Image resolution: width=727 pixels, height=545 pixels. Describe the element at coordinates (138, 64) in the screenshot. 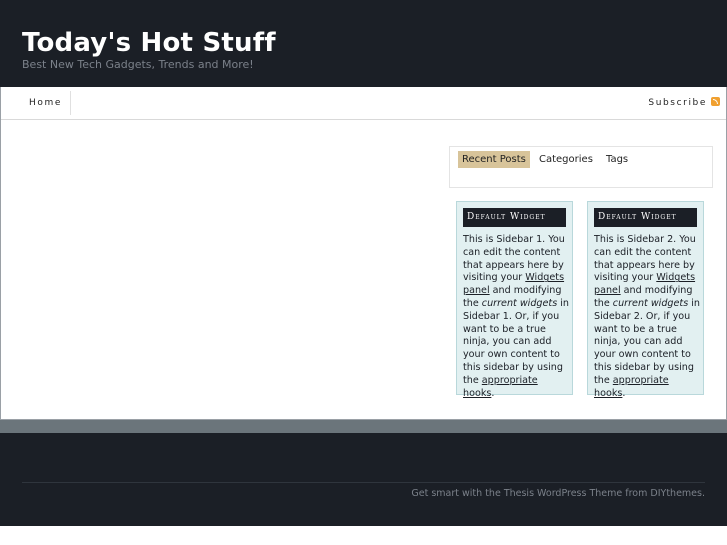

I see `site-tagline: Best New Tech Gadgets, Trends and More!` at that location.